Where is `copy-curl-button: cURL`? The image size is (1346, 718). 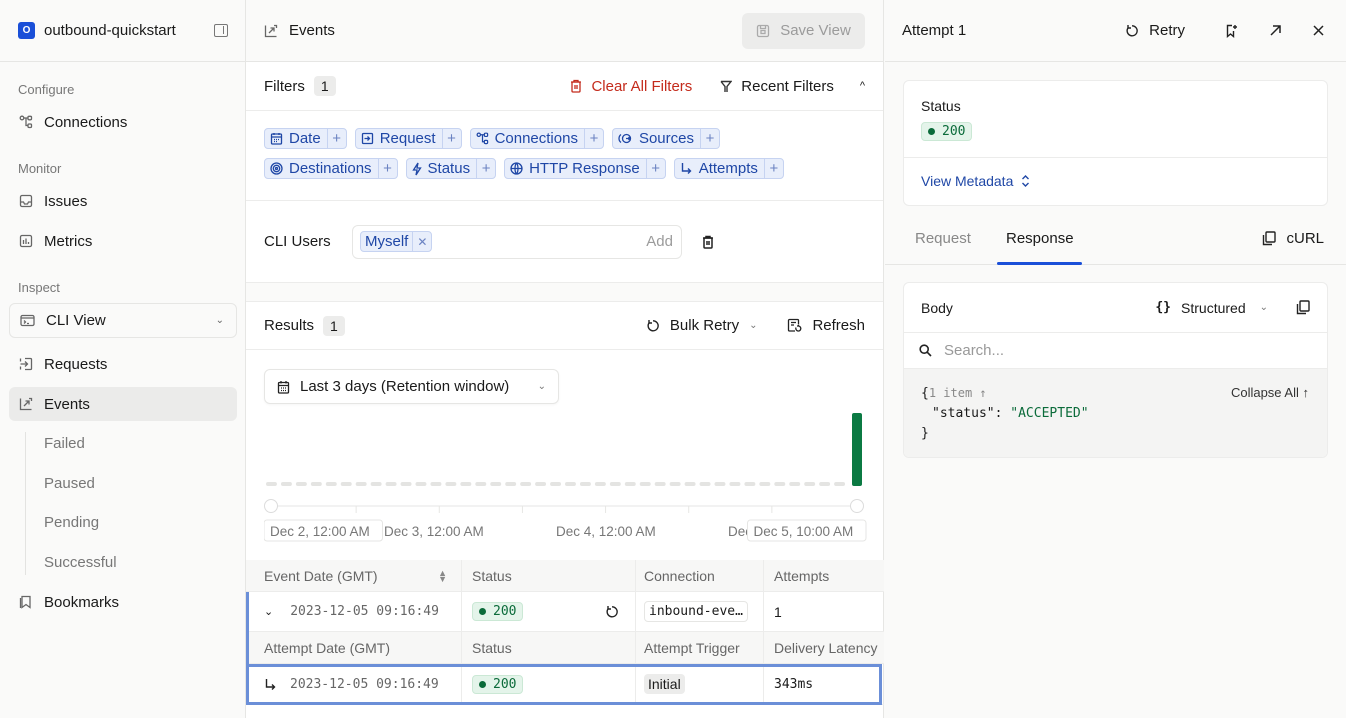 copy-curl-button: cURL is located at coordinates (1293, 238).